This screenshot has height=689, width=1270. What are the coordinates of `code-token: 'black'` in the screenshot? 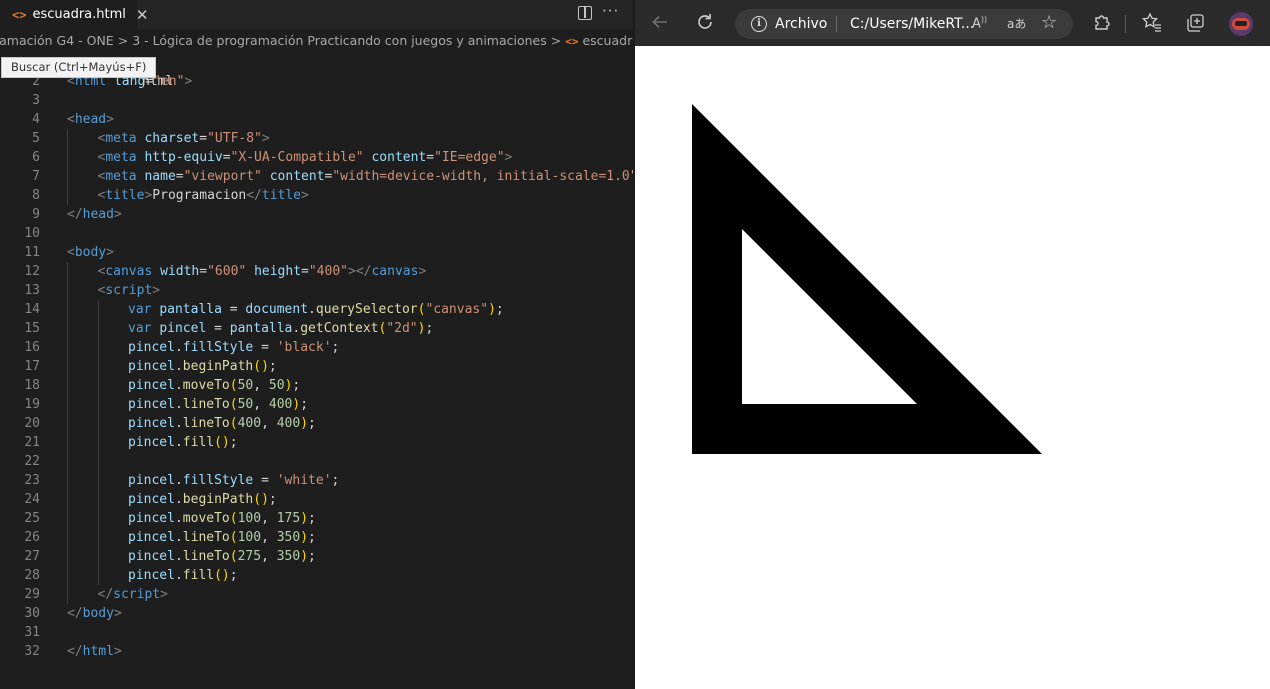 It's located at (304, 347).